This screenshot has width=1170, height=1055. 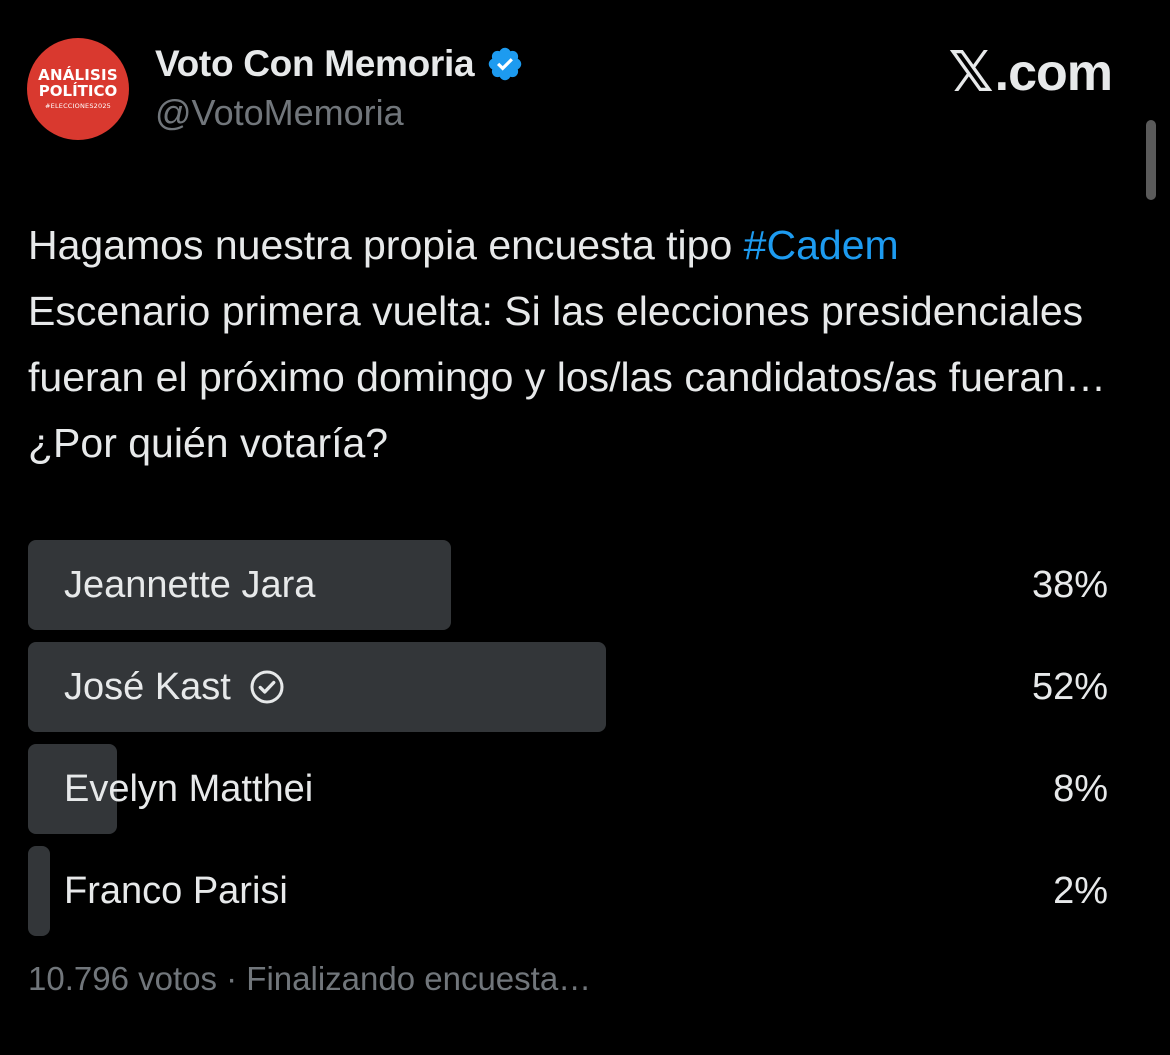 What do you see at coordinates (568, 585) in the screenshot?
I see `poll-option-jara: Jeannette Jara 38%` at bounding box center [568, 585].